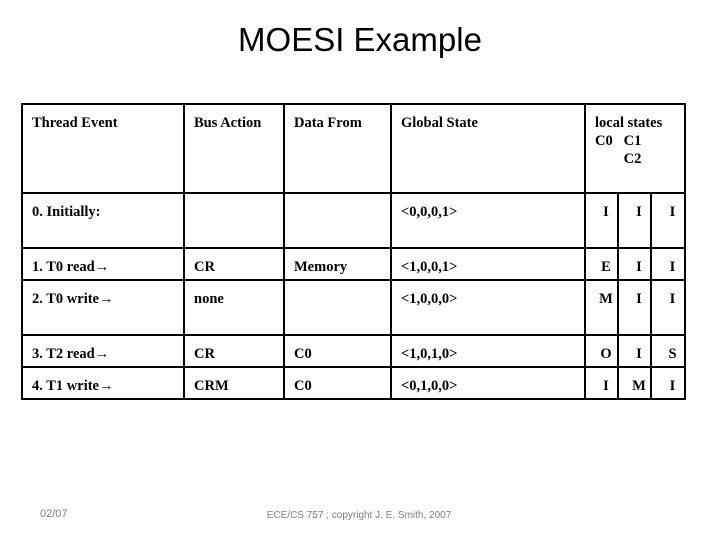  I want to click on cell-thread-event: 4. T1 write→, so click(103, 383).